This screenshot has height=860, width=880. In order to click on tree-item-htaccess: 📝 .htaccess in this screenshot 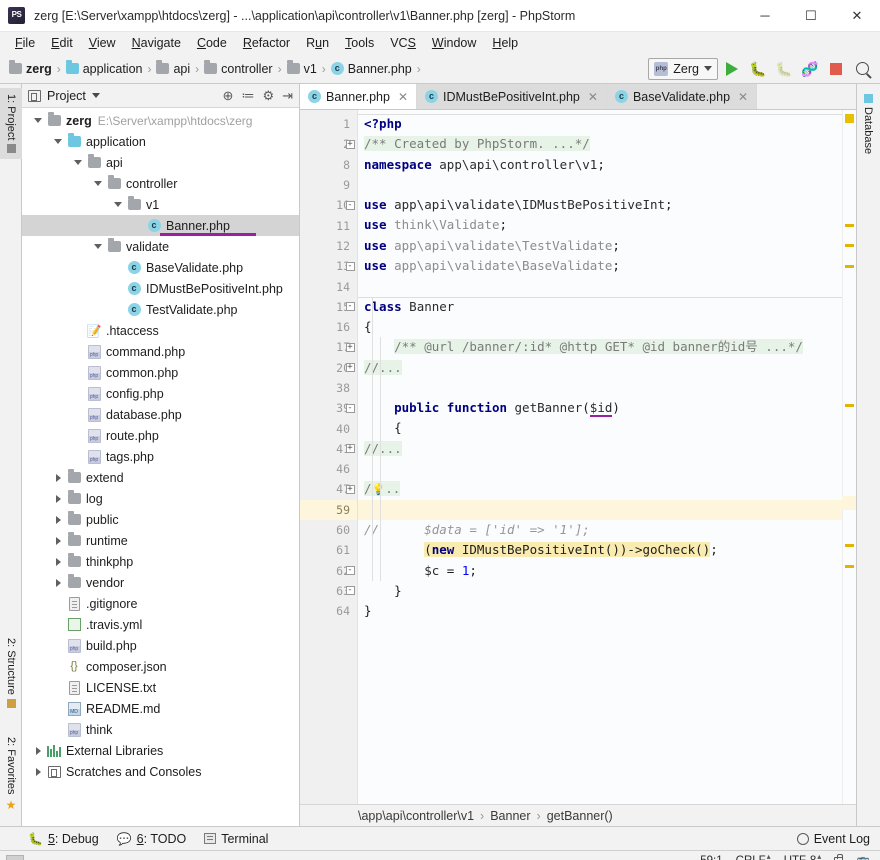, I will do `click(160, 330)`.